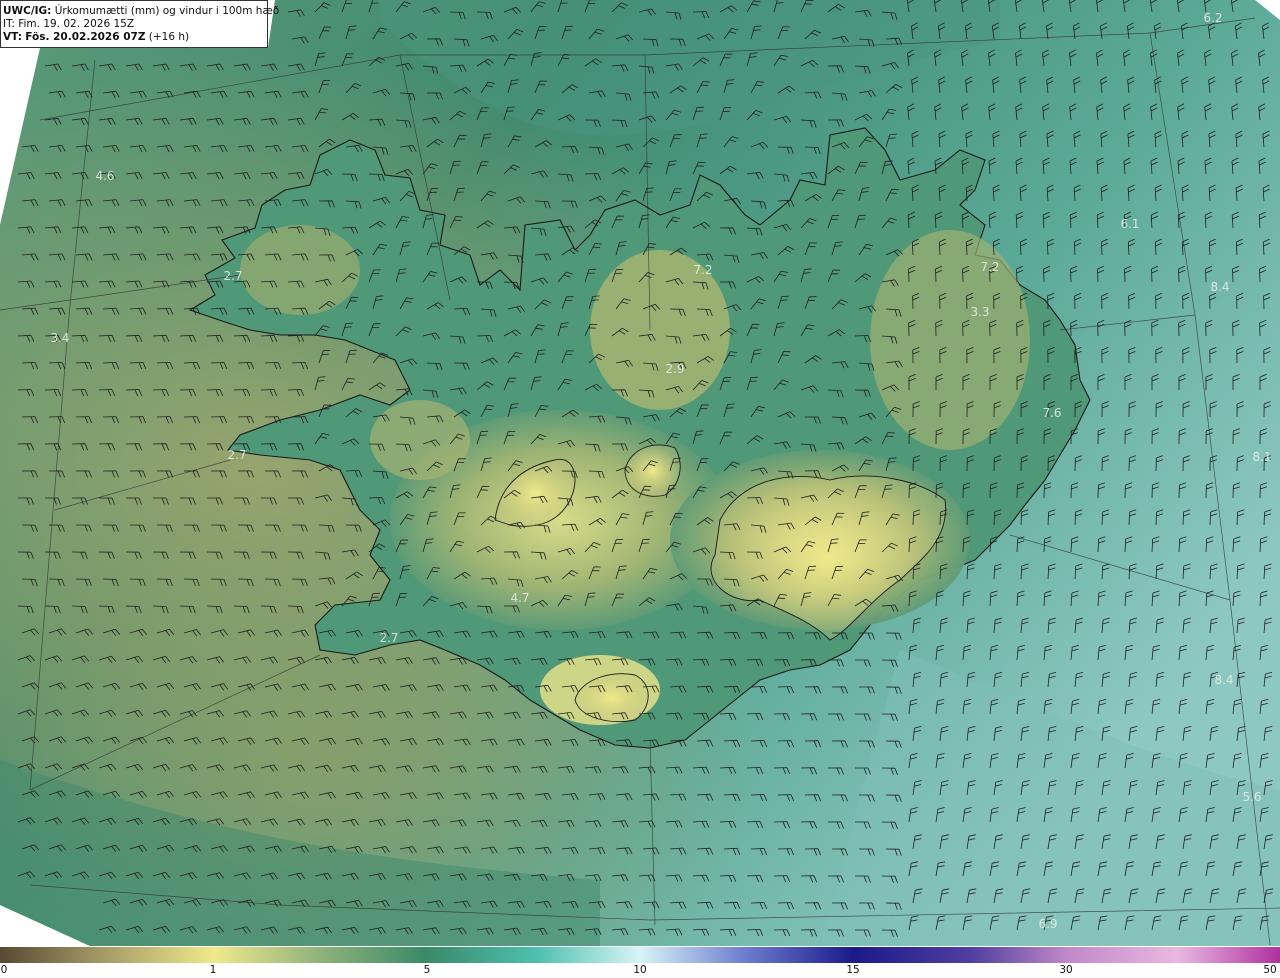  I want to click on initial-time-line: IT: Fim. 19. 02. 2026 15Z, so click(69, 24).